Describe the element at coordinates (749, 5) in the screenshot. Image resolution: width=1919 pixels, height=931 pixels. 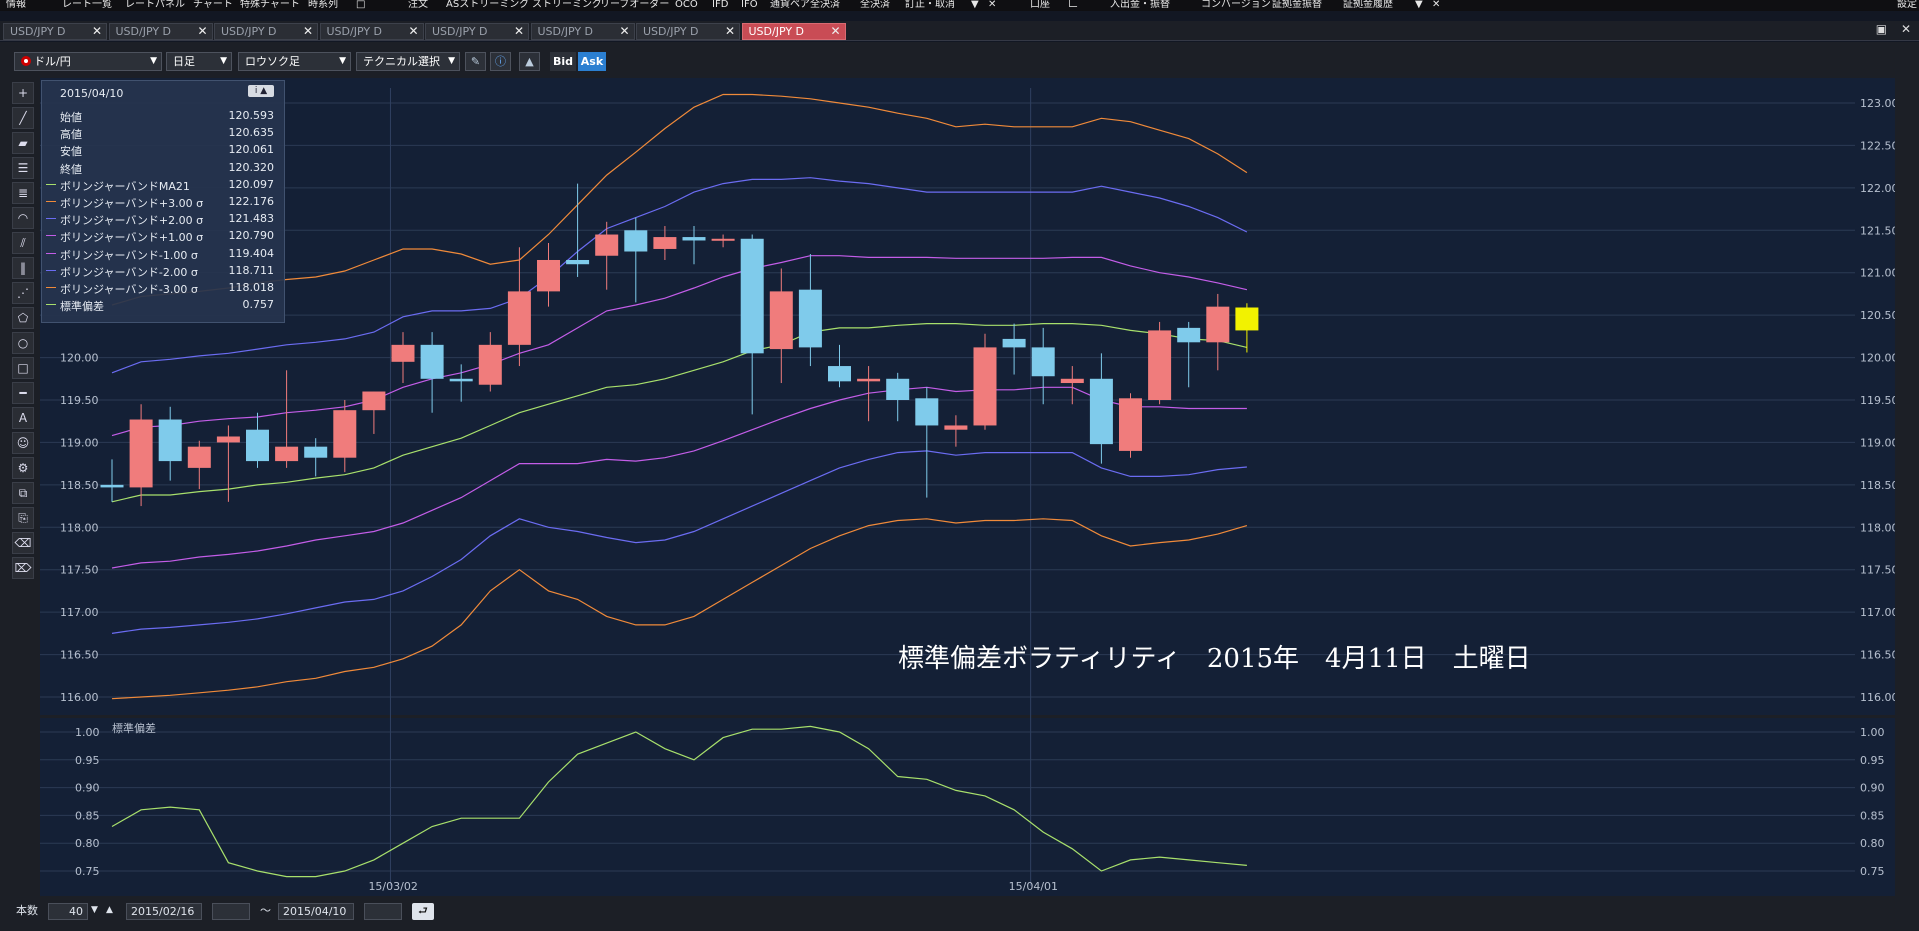
I see `menu-item: IFO` at that location.